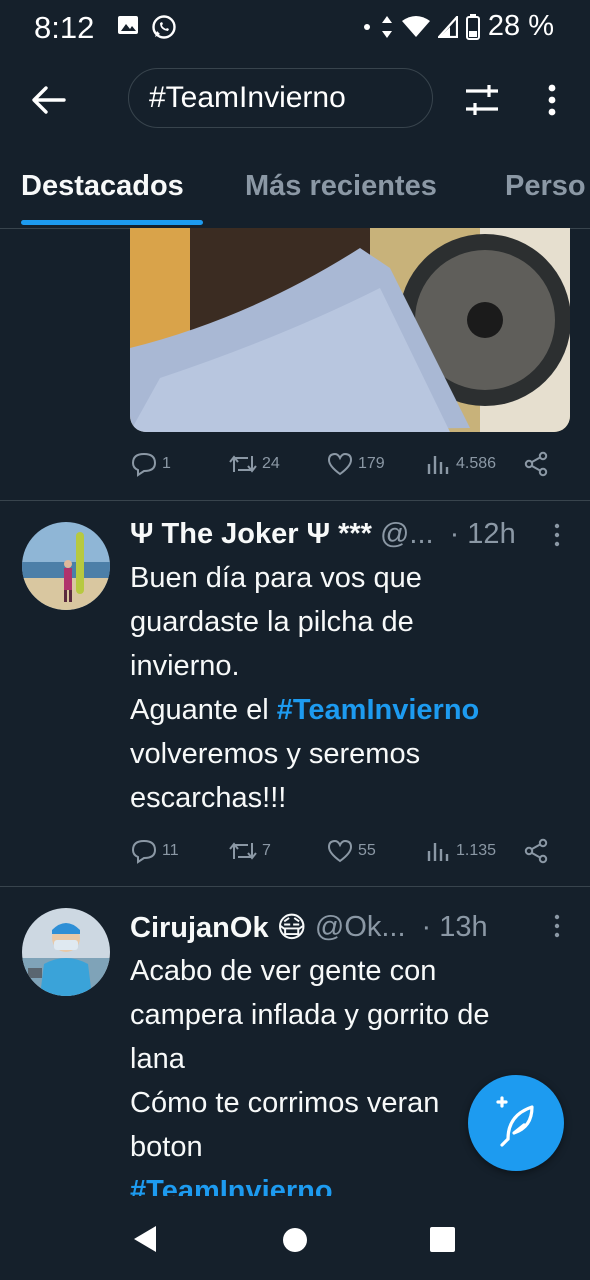  What do you see at coordinates (447, 26) in the screenshot?
I see `signal-icon` at bounding box center [447, 26].